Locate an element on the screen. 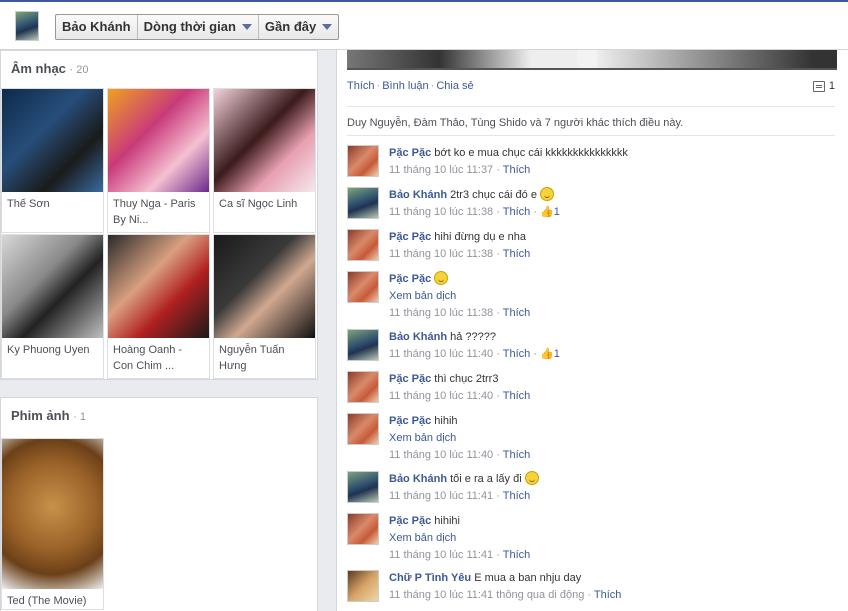 Image resolution: width=848 pixels, height=611 pixels. panel-count: · 1 is located at coordinates (79, 417).